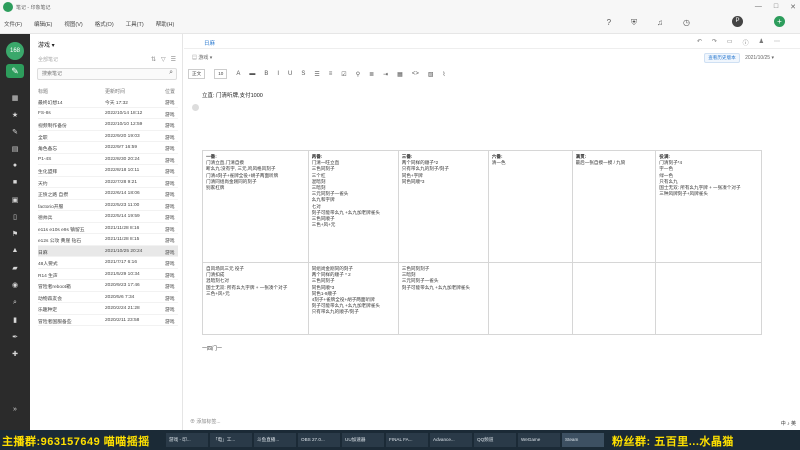 This screenshot has height=450, width=800. I want to click on col-title: 标题, so click(43, 91).